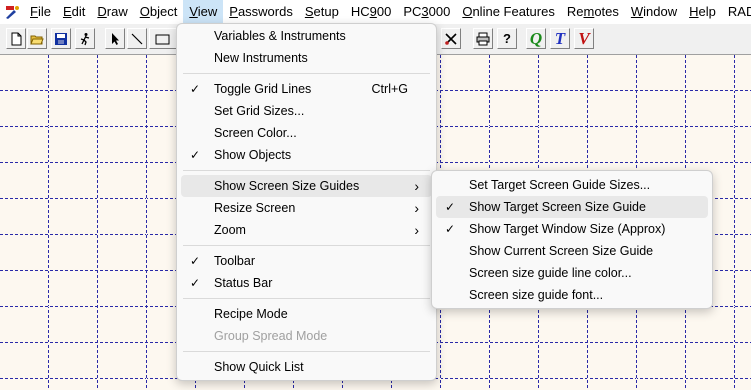 Image resolution: width=751 pixels, height=390 pixels. What do you see at coordinates (13, 12) in the screenshot?
I see `app-icon` at bounding box center [13, 12].